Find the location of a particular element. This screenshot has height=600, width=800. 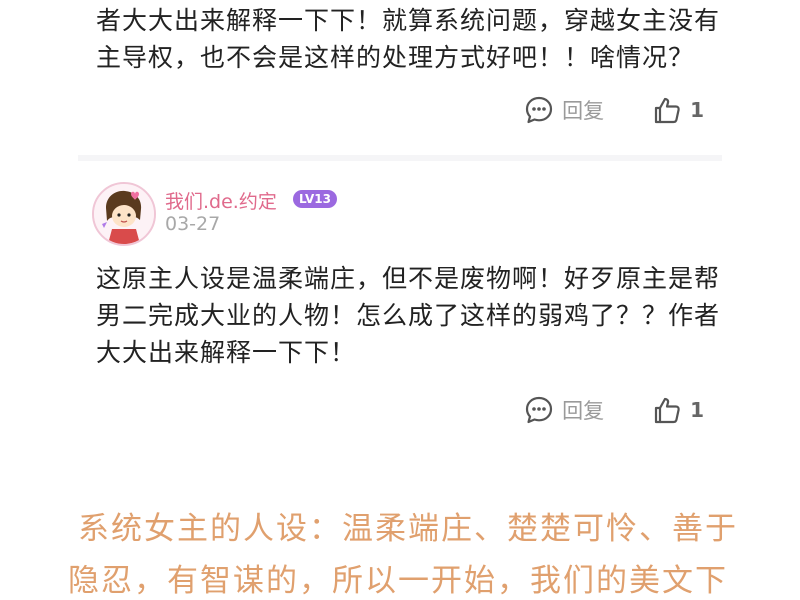

avatar-illustration is located at coordinates (124, 214).